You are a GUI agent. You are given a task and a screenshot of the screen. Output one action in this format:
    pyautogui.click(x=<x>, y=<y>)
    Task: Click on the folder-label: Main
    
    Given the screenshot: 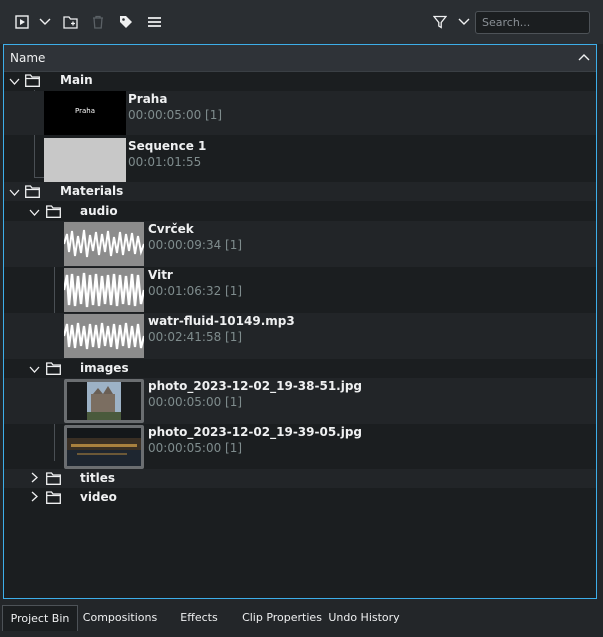 What is the action you would take?
    pyautogui.click(x=76, y=80)
    